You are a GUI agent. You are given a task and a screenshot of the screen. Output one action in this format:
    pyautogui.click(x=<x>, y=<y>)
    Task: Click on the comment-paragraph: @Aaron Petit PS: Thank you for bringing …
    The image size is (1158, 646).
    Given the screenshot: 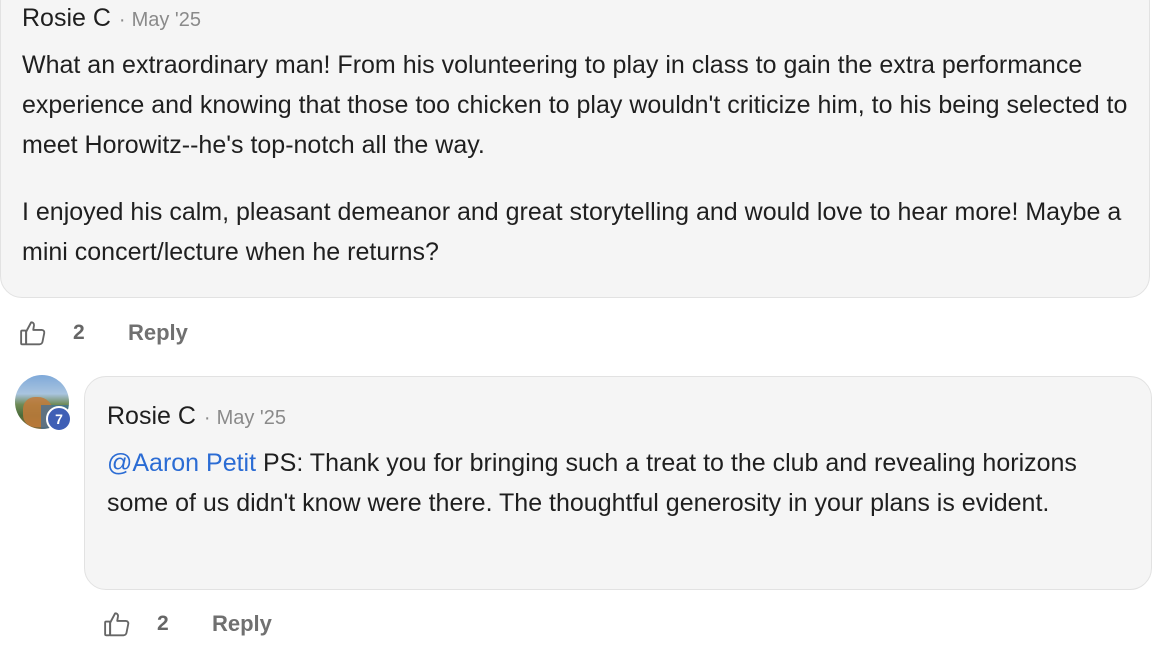 What is the action you would take?
    pyautogui.click(x=622, y=483)
    